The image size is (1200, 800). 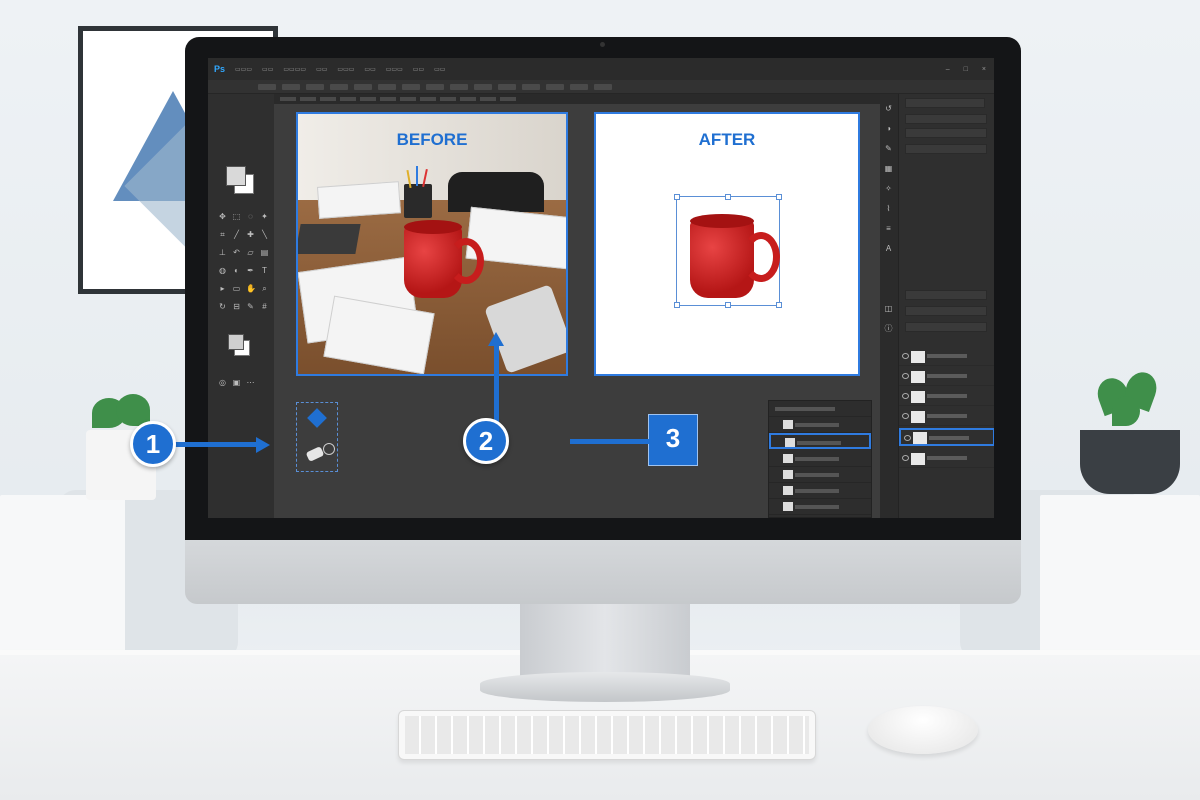 What do you see at coordinates (727, 244) in the screenshot?
I see `after-image: AFTER` at bounding box center [727, 244].